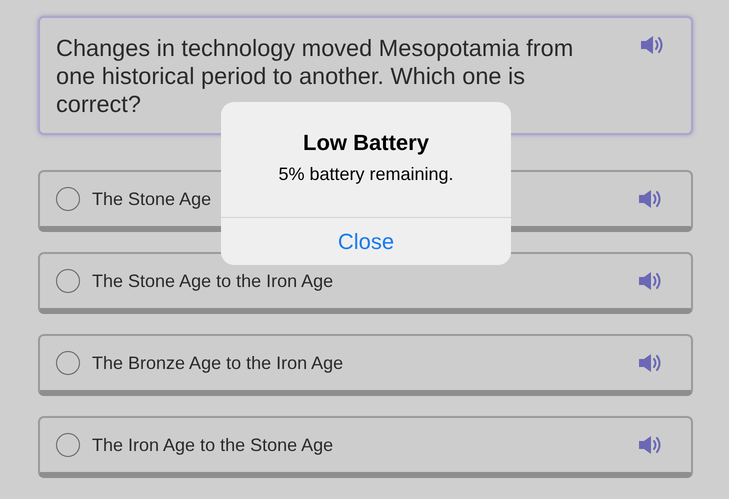 This screenshot has width=729, height=499. I want to click on answer-label: The Iron Age to the Stone Age, so click(213, 445).